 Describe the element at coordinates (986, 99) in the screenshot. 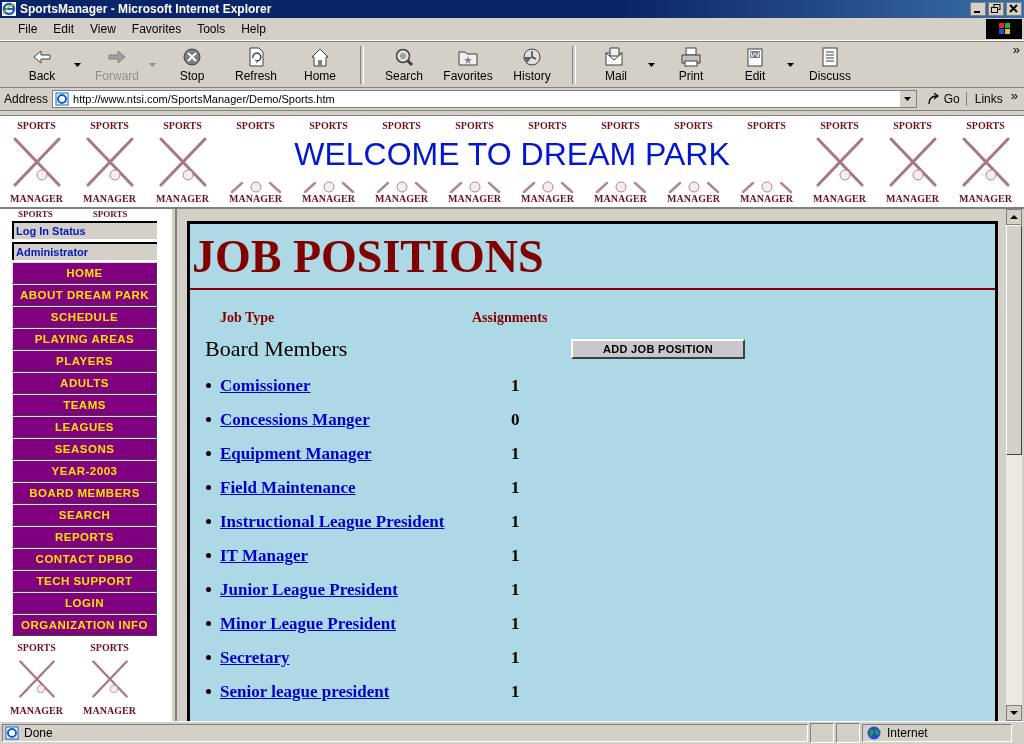

I see `links-button: Links` at that location.